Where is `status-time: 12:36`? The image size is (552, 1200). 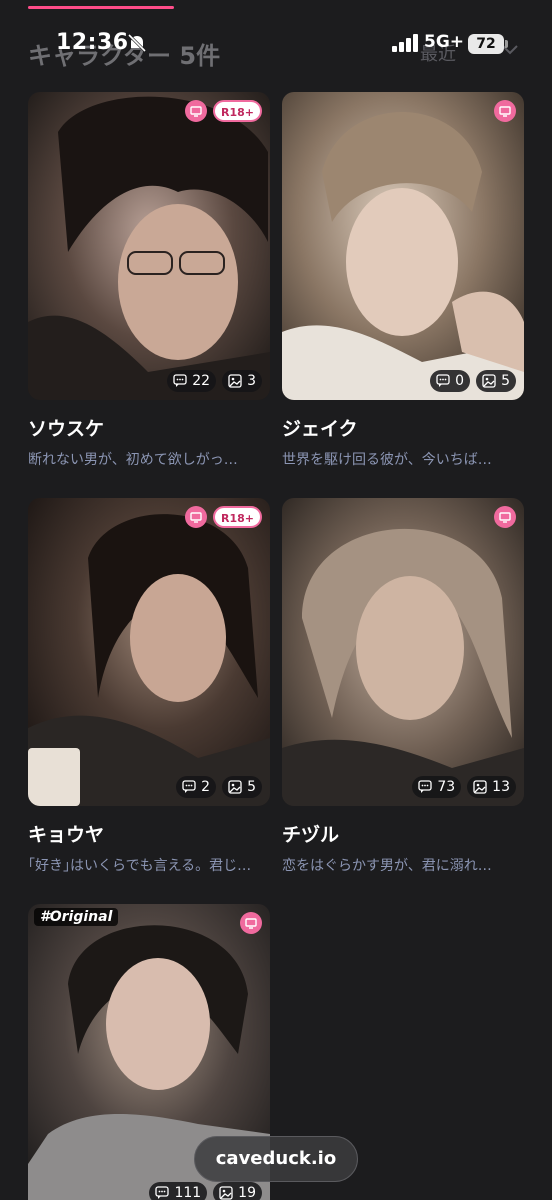 status-time: 12:36 is located at coordinates (92, 42).